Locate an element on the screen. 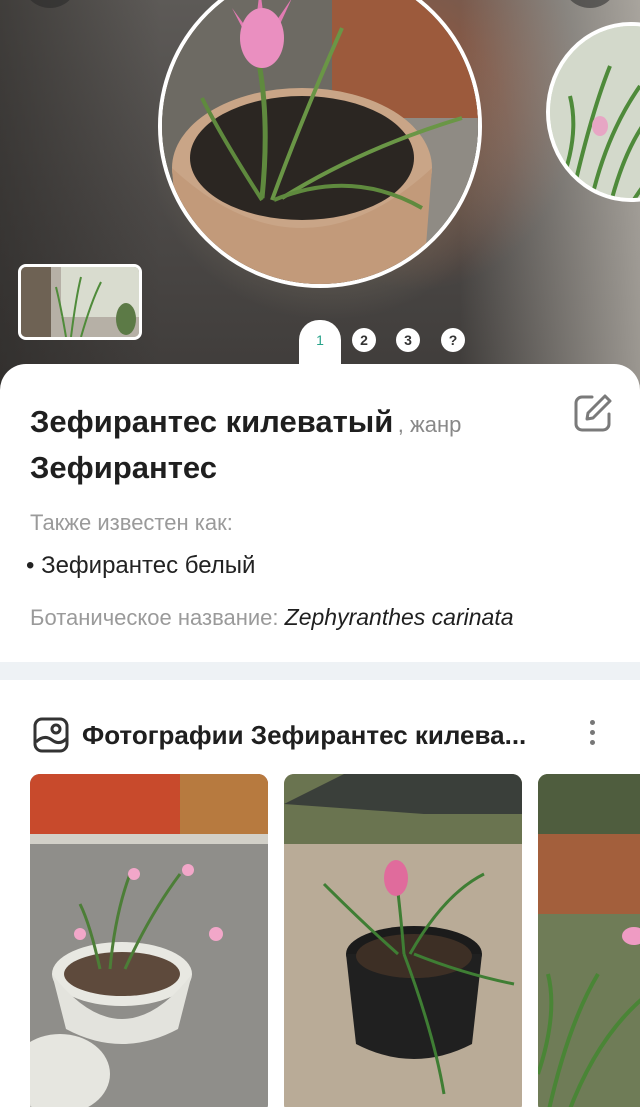 The image size is (640, 1107). plant-title: Зефирантес килеватый , жанр Зефирантес is located at coordinates (300, 445).